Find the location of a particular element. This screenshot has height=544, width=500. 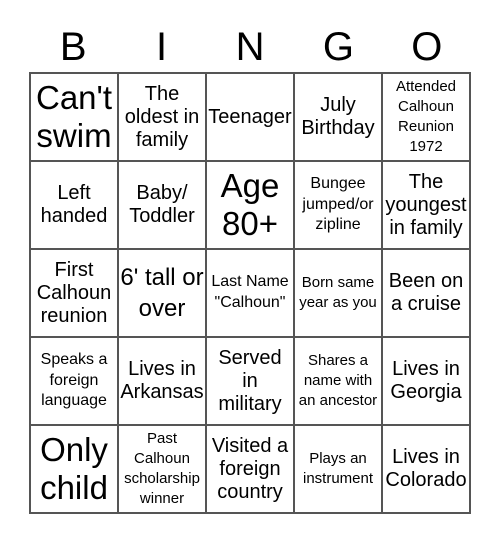

bingo-cell-text: Lives in Georgia is located at coordinates (426, 380).